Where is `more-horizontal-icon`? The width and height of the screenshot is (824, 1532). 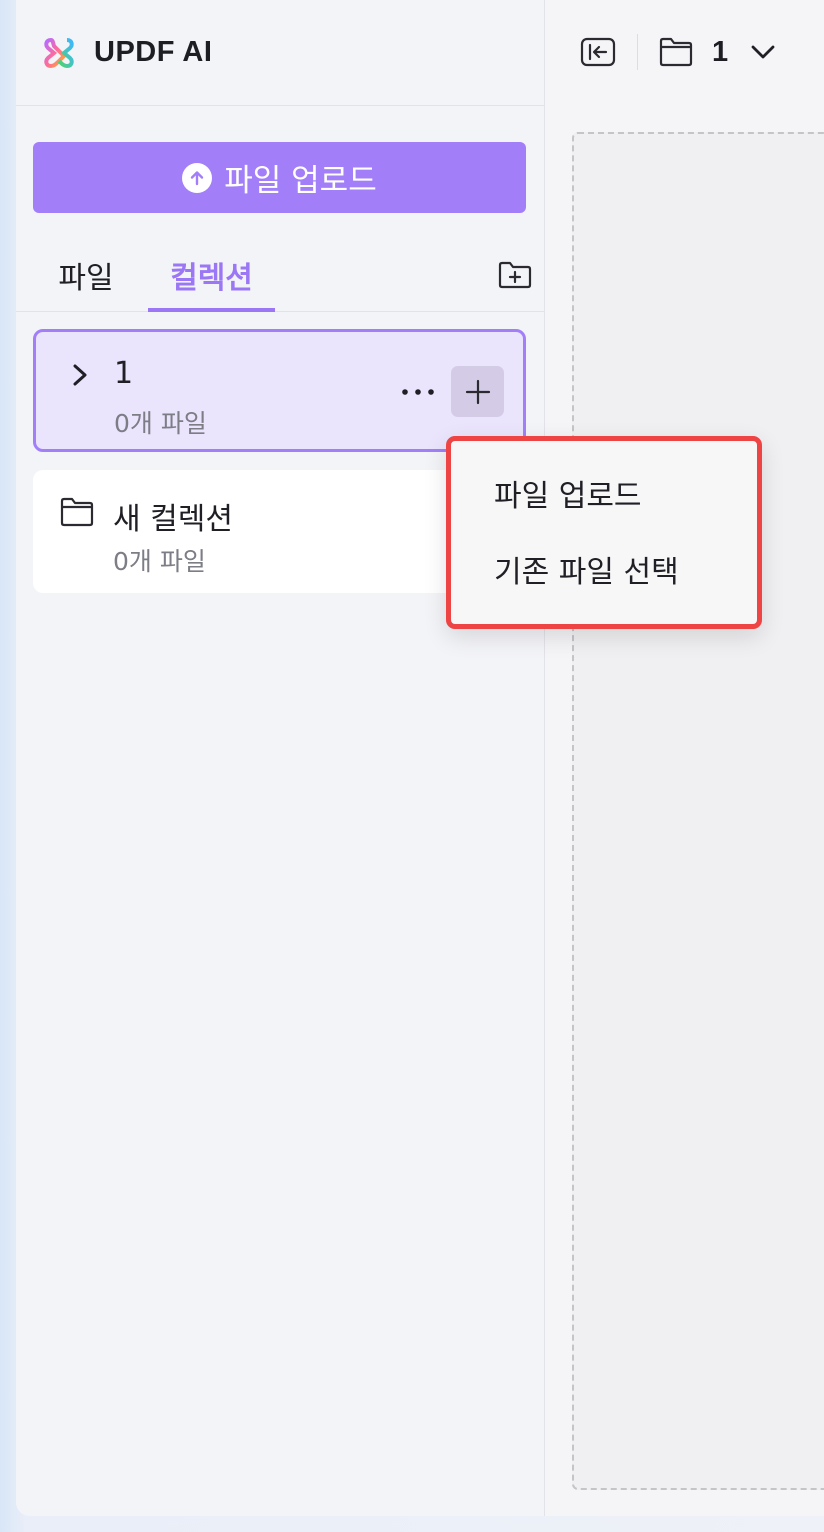 more-horizontal-icon is located at coordinates (418, 392).